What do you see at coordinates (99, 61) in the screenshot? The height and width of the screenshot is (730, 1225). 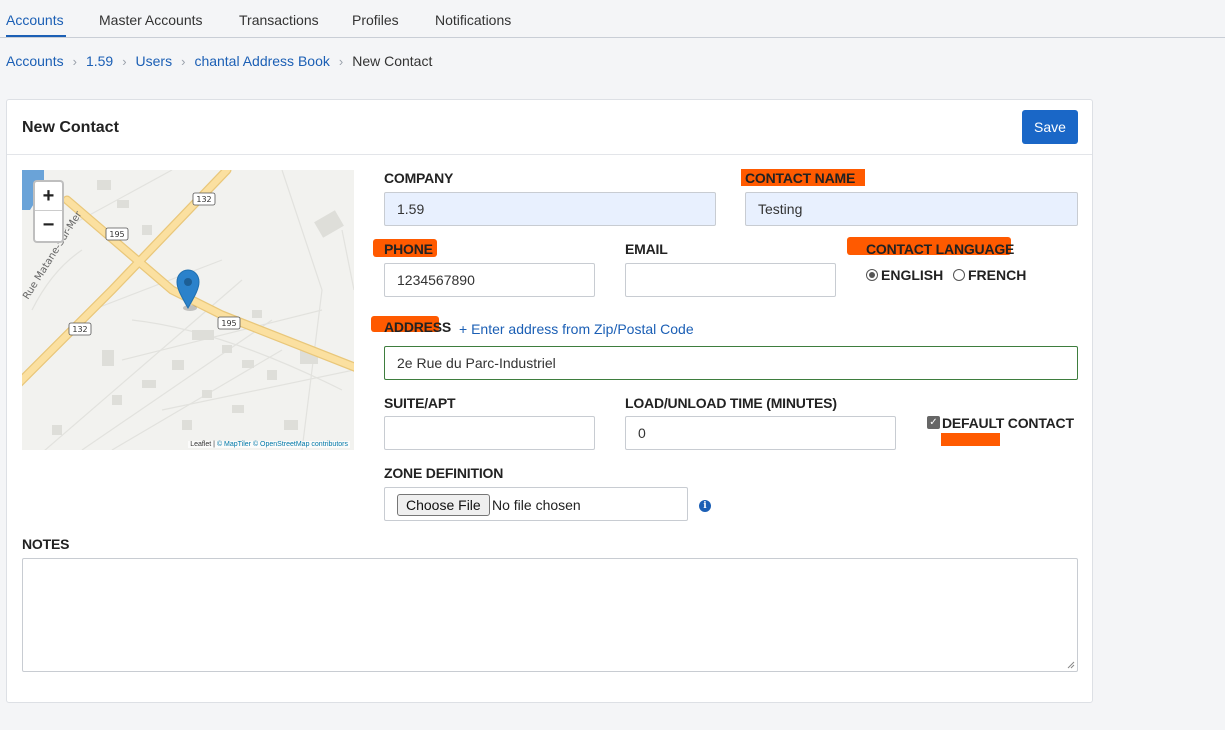 I see `breadcrumb-account: 1.59` at bounding box center [99, 61].